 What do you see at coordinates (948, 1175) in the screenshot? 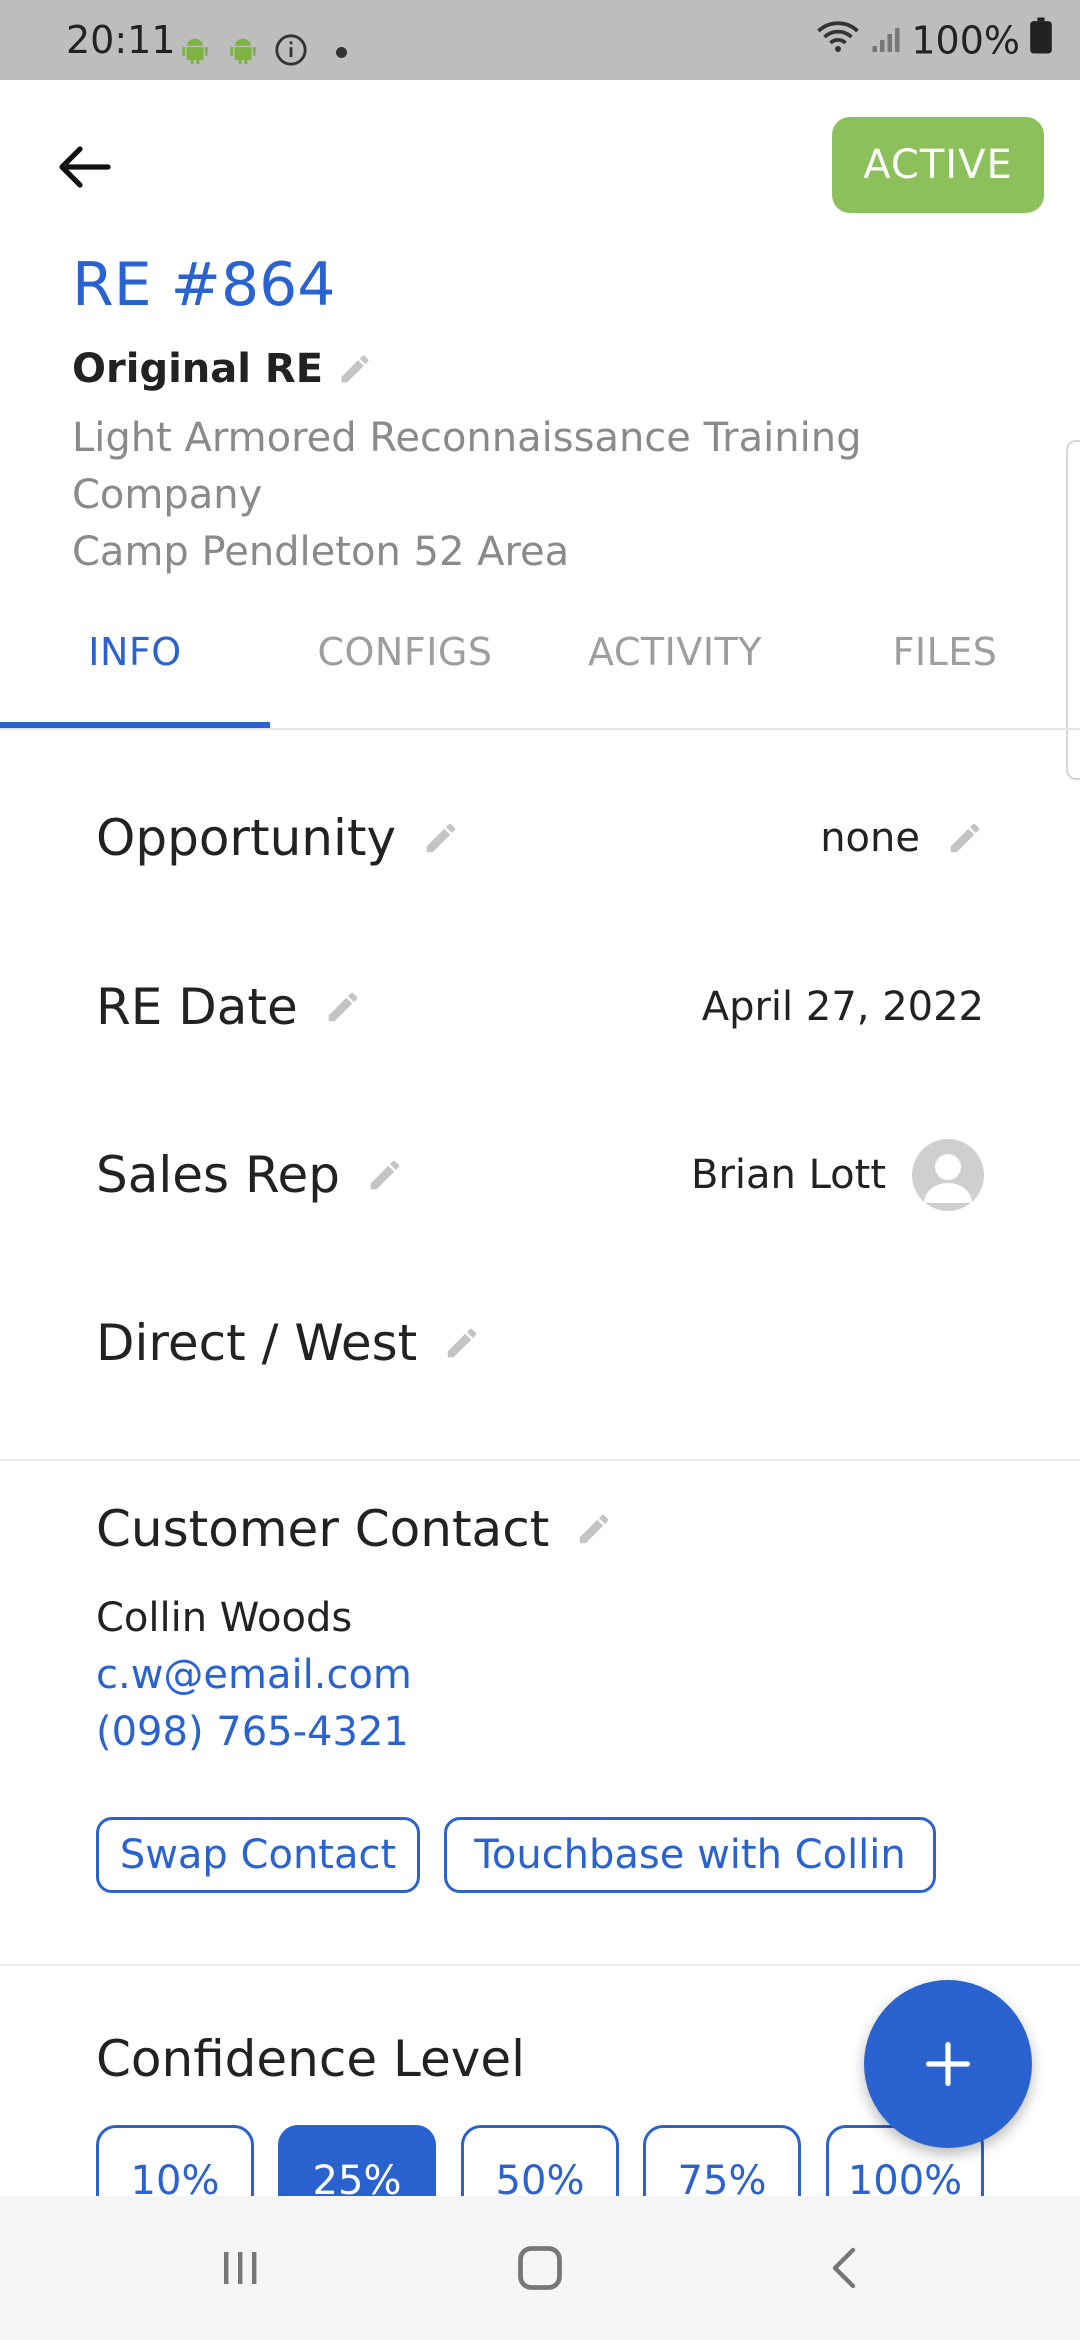
I see `avatar` at bounding box center [948, 1175].